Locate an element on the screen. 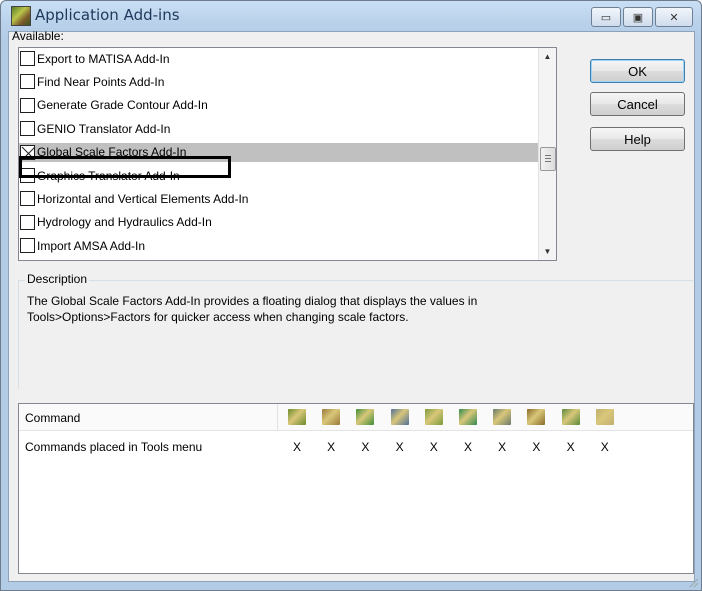 The width and height of the screenshot is (702, 591). addin-label: Export to MATISA Add-In is located at coordinates (103, 58).